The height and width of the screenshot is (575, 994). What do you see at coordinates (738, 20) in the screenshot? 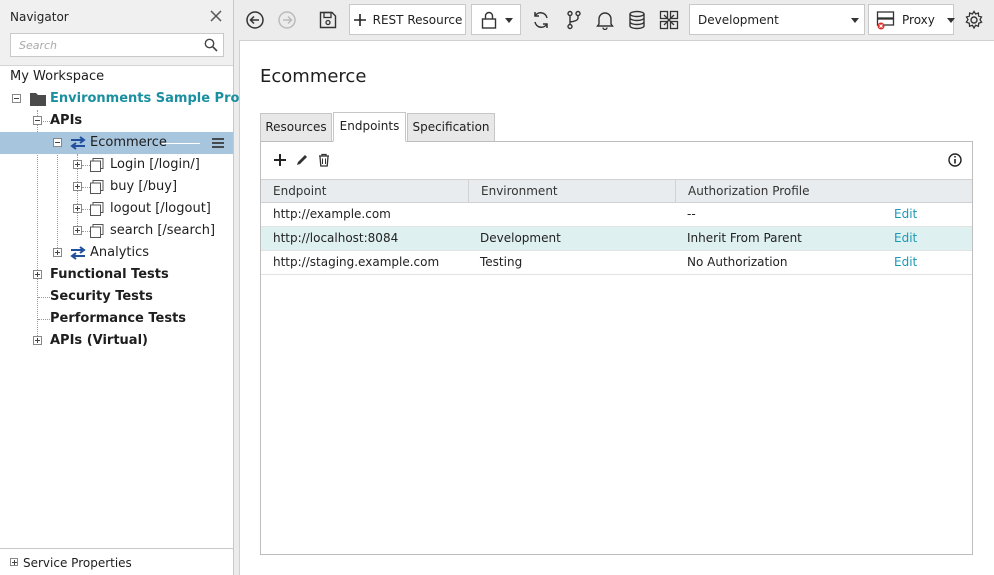
I see `environment-value: Development` at bounding box center [738, 20].